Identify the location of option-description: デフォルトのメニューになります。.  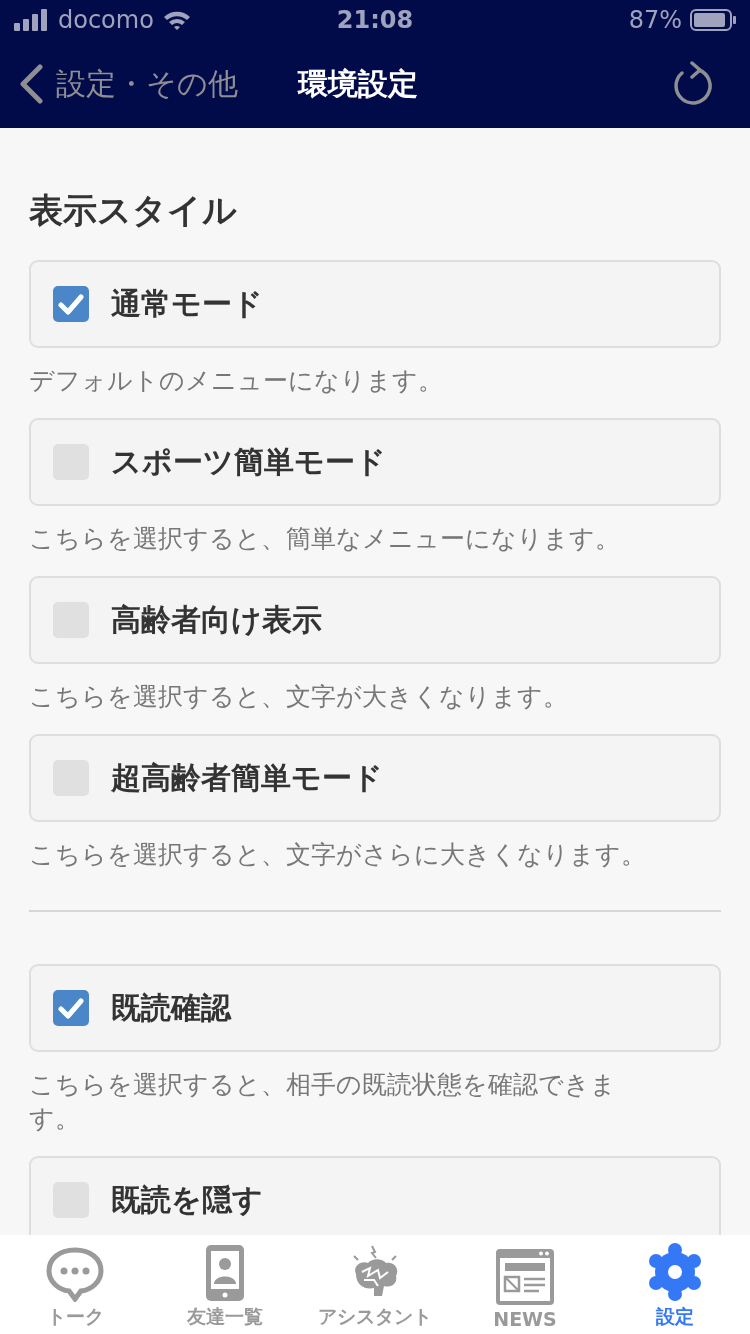
(236, 381).